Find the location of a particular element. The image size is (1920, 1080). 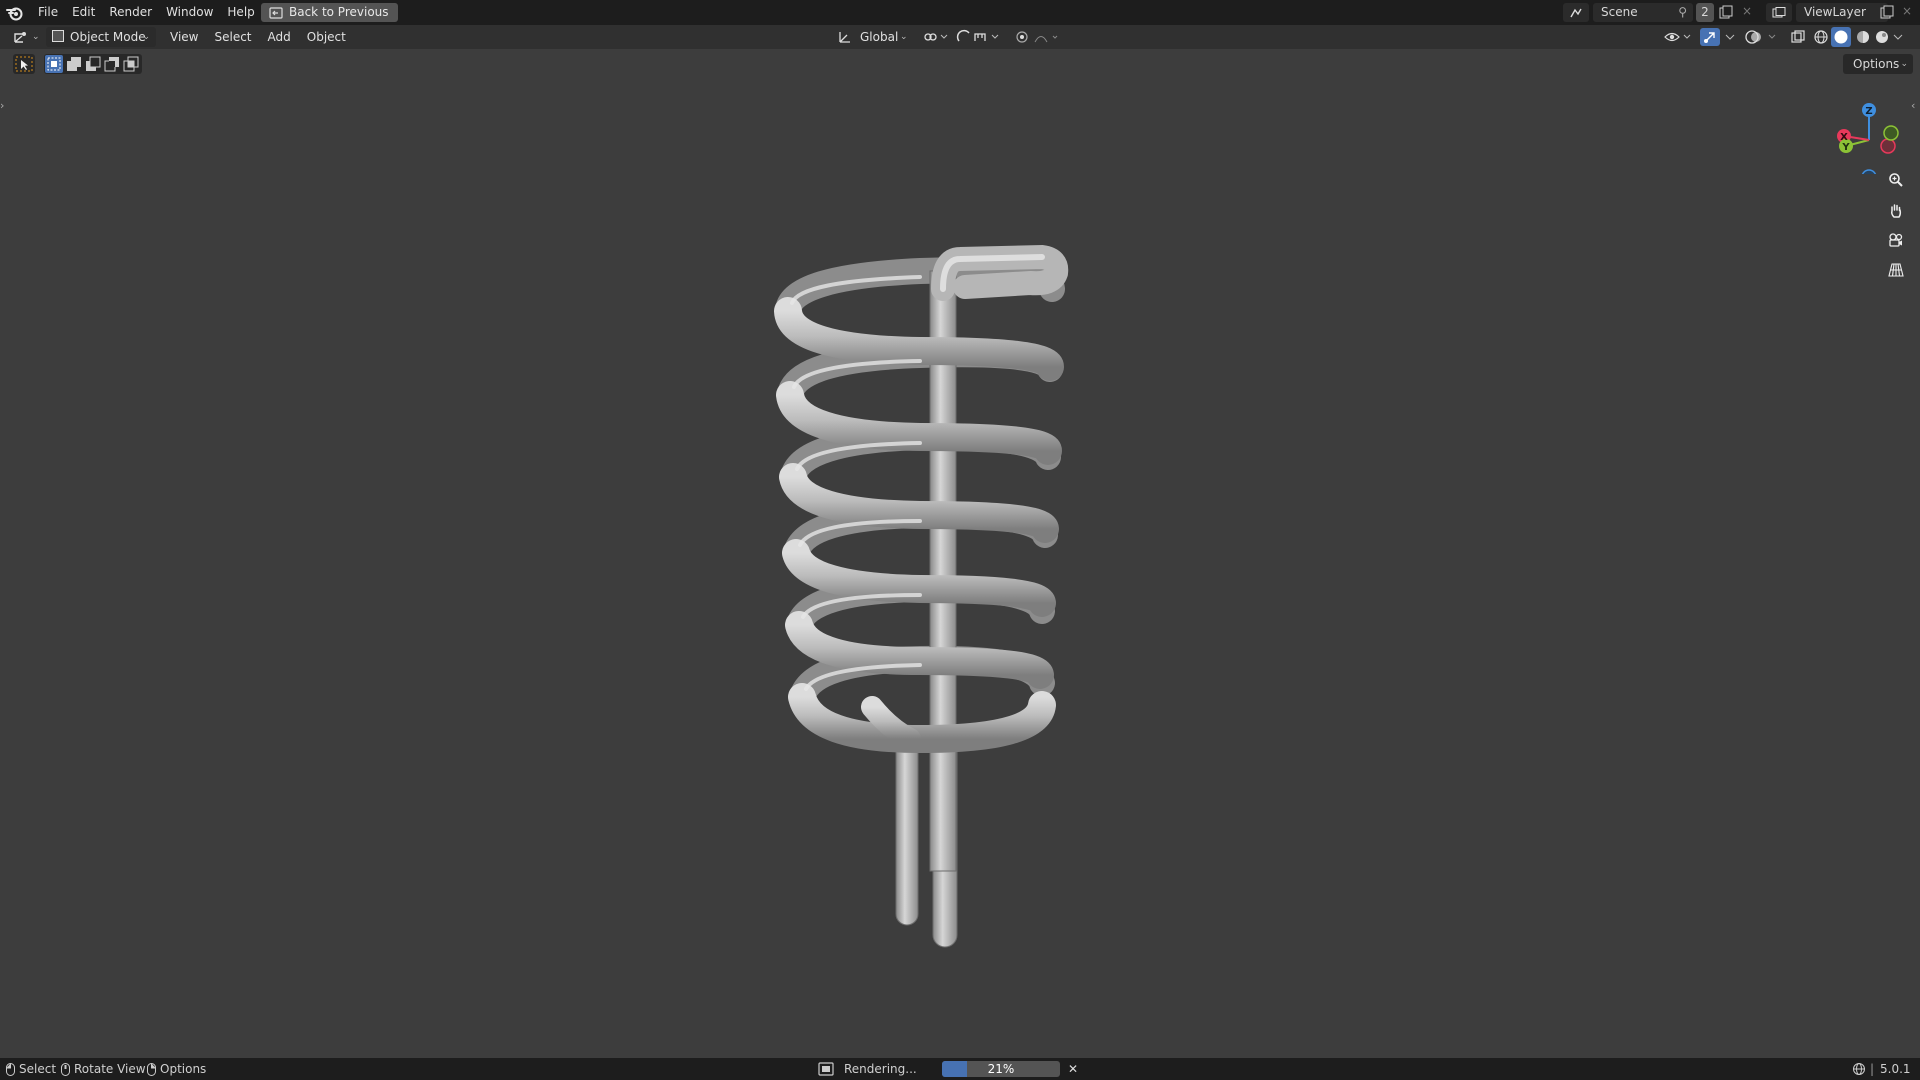

pan-view-hand-icon is located at coordinates (1896, 210).